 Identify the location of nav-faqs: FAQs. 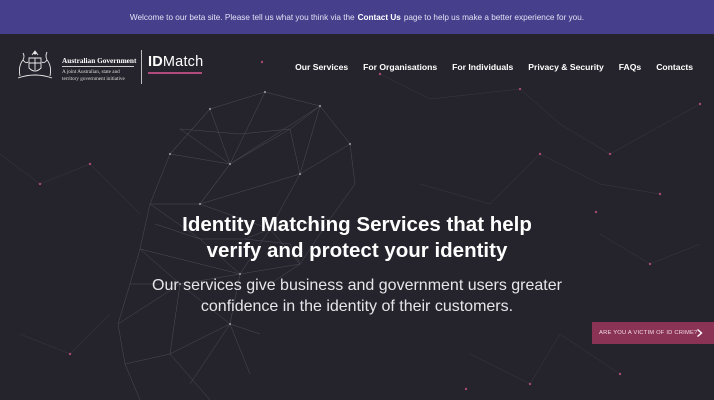
(630, 67).